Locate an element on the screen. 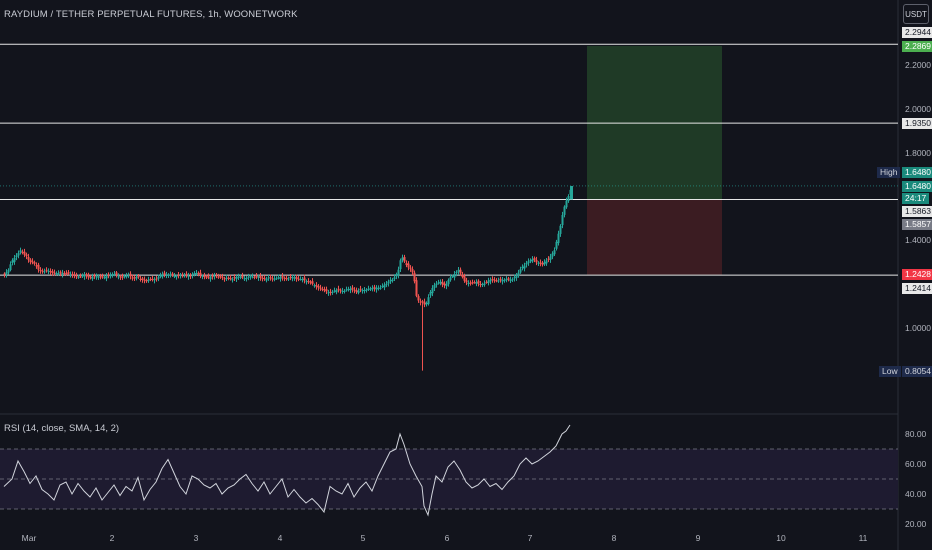  time-tick-label: Mar is located at coordinates (29, 538).